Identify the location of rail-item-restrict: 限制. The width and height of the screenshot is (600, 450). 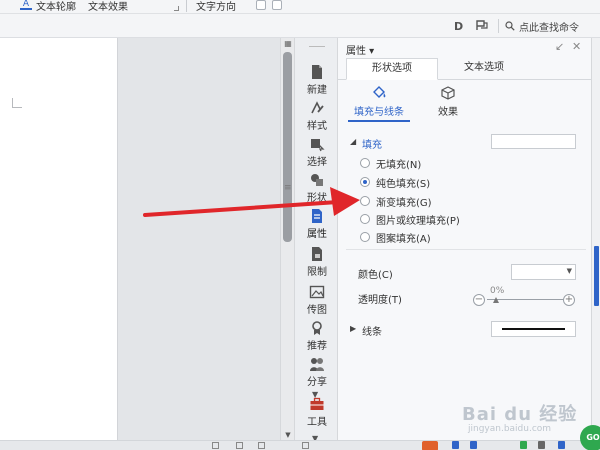
(317, 263).